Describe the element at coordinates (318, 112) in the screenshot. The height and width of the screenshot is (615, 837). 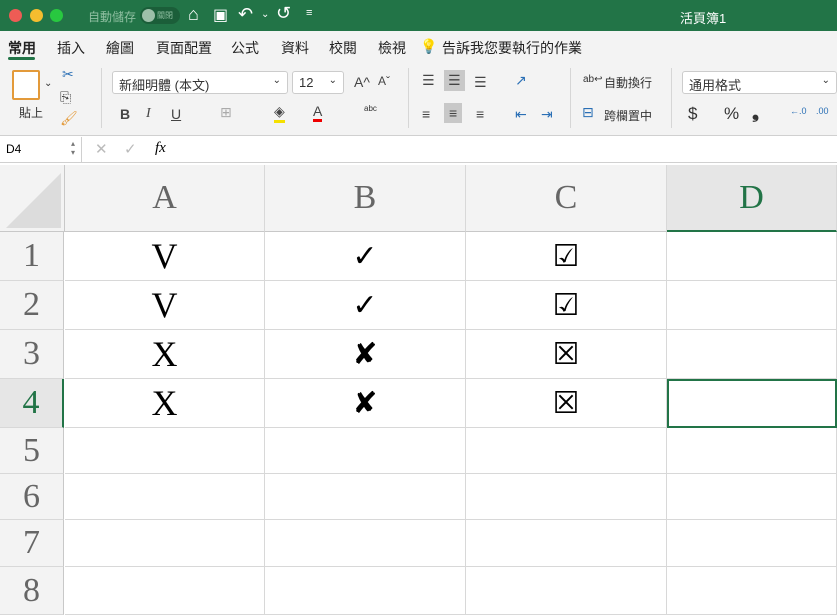
I see `font-color-icon: A` at that location.